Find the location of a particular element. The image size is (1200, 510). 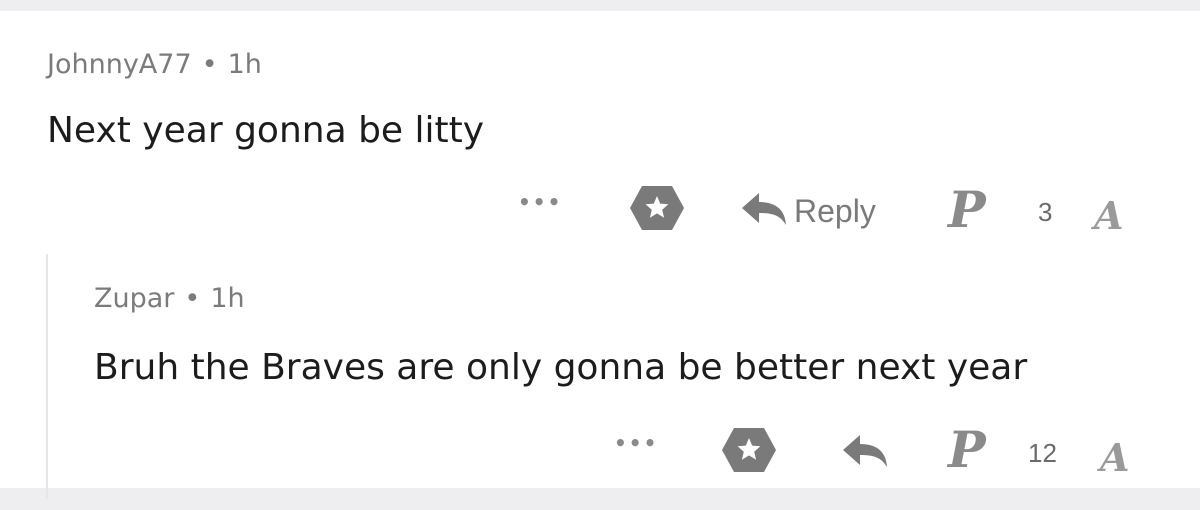

reply-label: Reply is located at coordinates (835, 211).